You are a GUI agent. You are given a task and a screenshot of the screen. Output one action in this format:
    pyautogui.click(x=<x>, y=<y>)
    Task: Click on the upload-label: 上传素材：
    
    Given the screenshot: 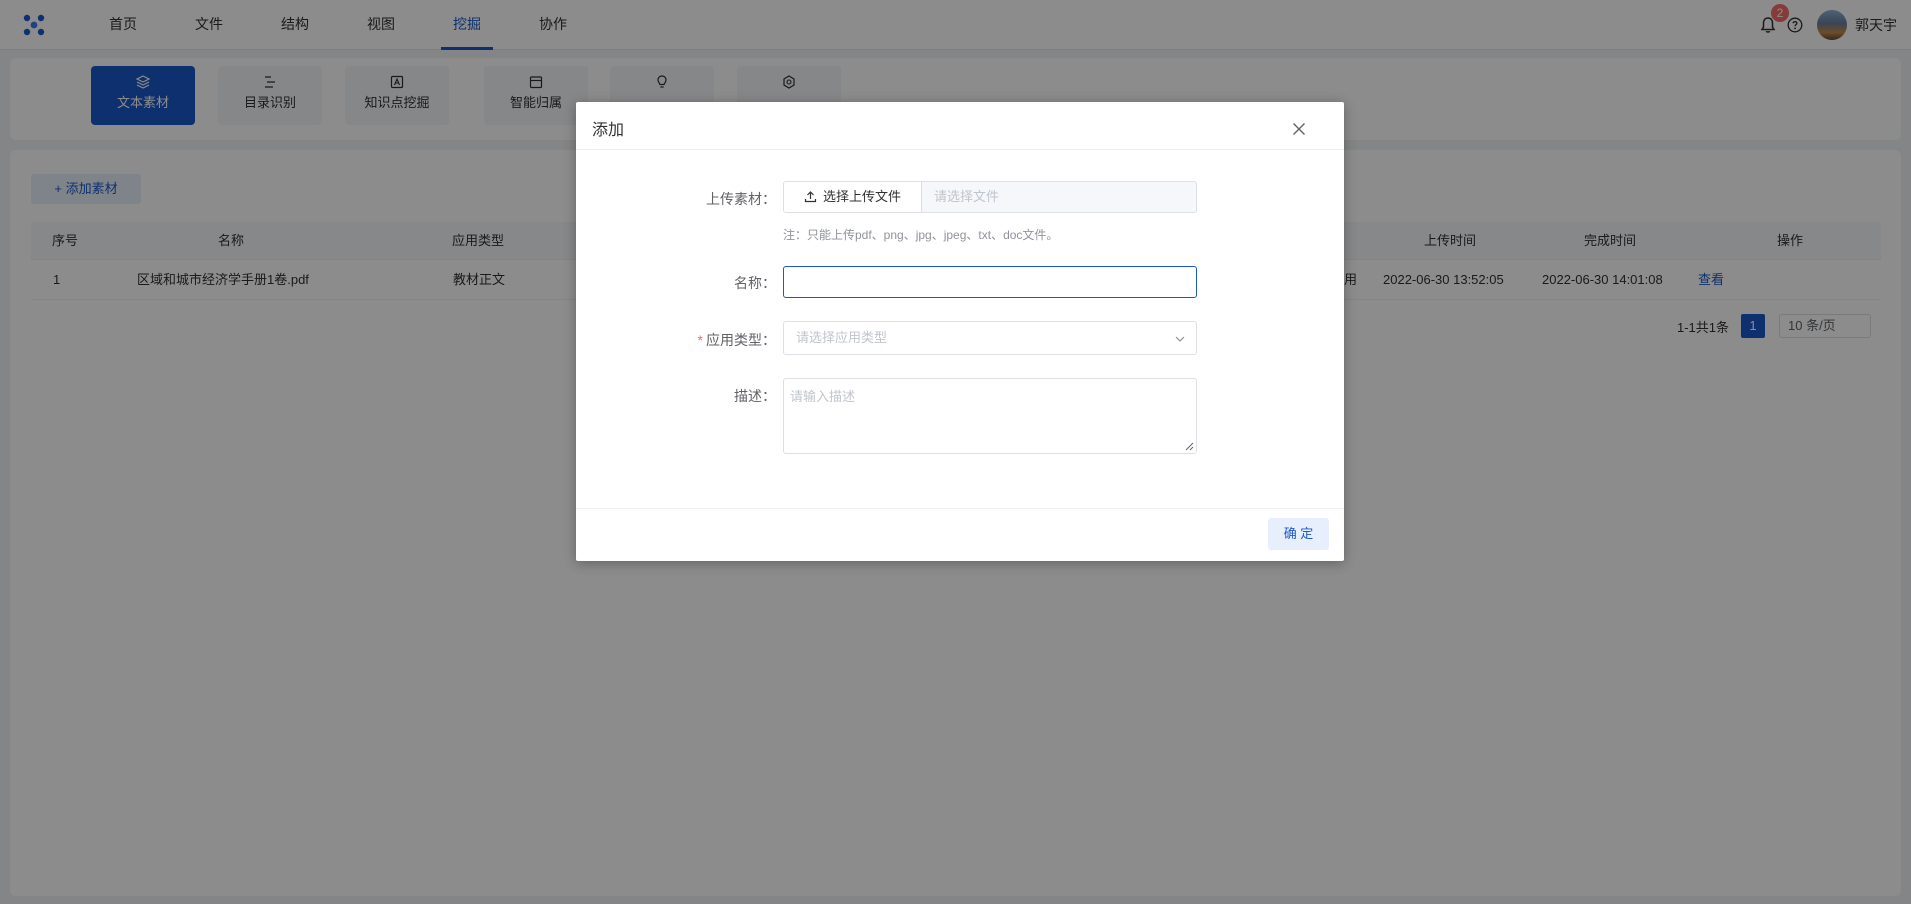 What is the action you would take?
    pyautogui.click(x=741, y=199)
    